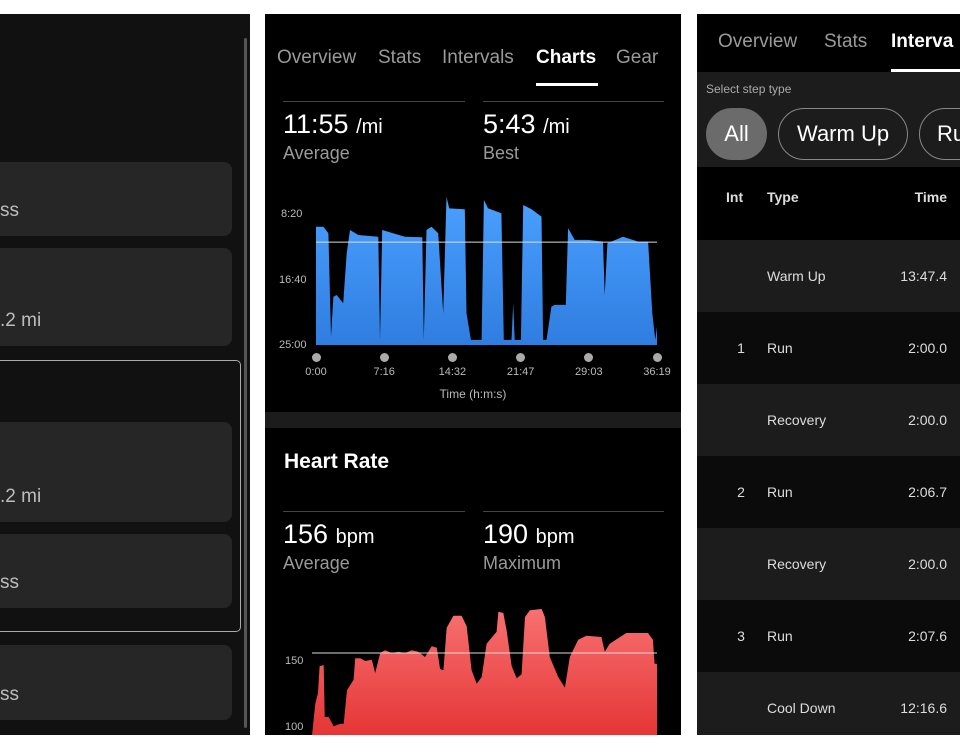 The image size is (960, 750). Describe the element at coordinates (293, 280) in the screenshot. I see `y-tick-label: 16:40` at that location.